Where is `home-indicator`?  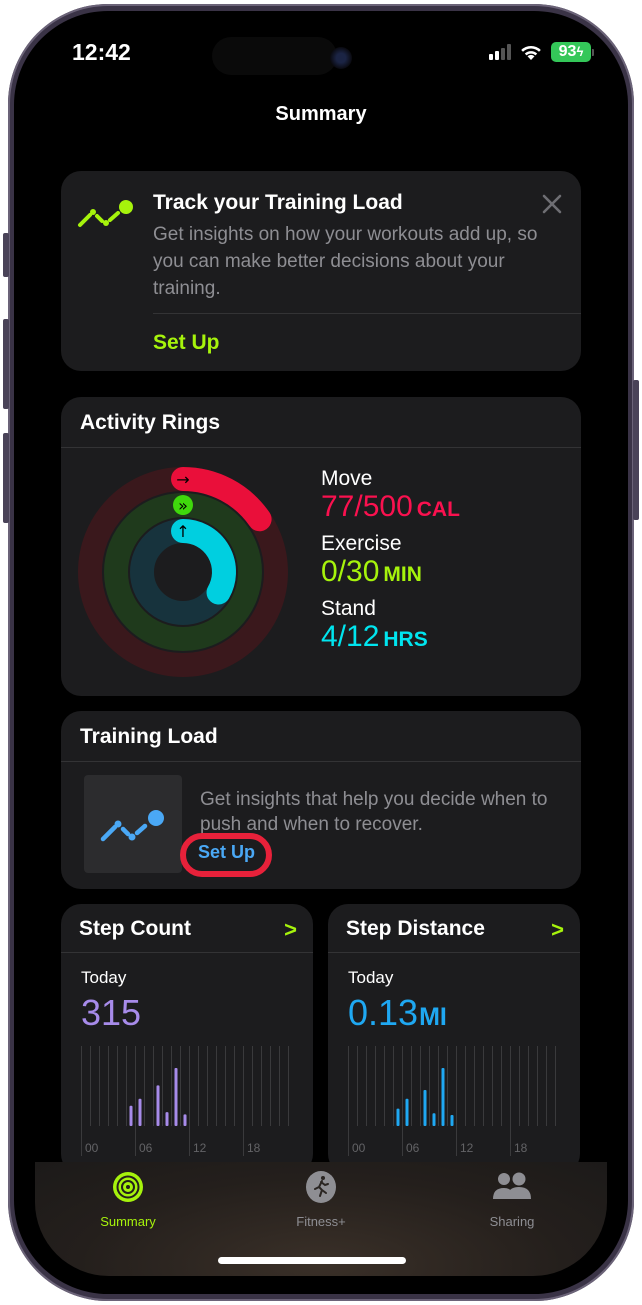
home-indicator is located at coordinates (312, 1260).